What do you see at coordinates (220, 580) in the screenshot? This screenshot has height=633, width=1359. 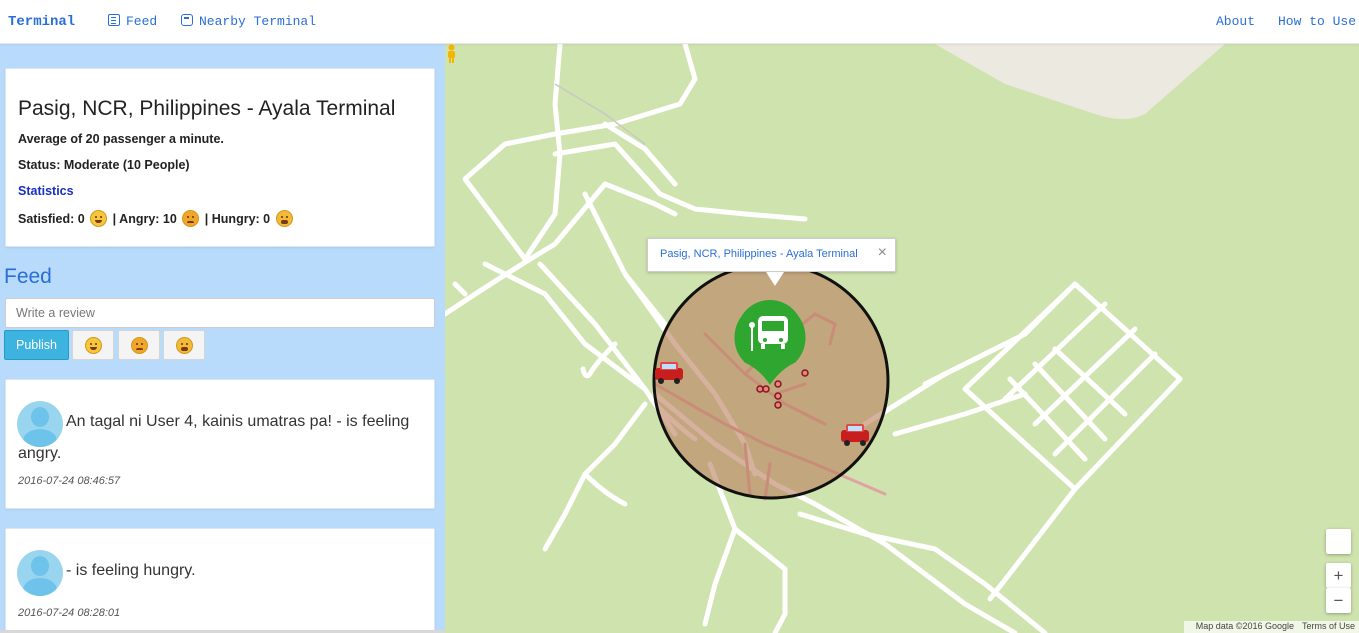 I see `feed-post: - is feeling hungry. 2016-07-24 08:28:01` at bounding box center [220, 580].